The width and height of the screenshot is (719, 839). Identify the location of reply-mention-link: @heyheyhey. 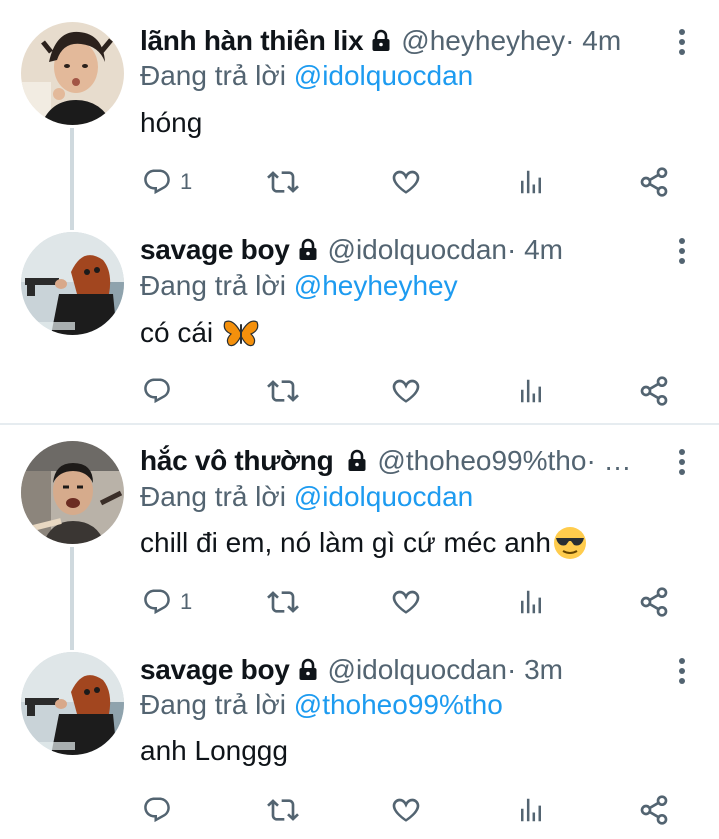
(376, 285).